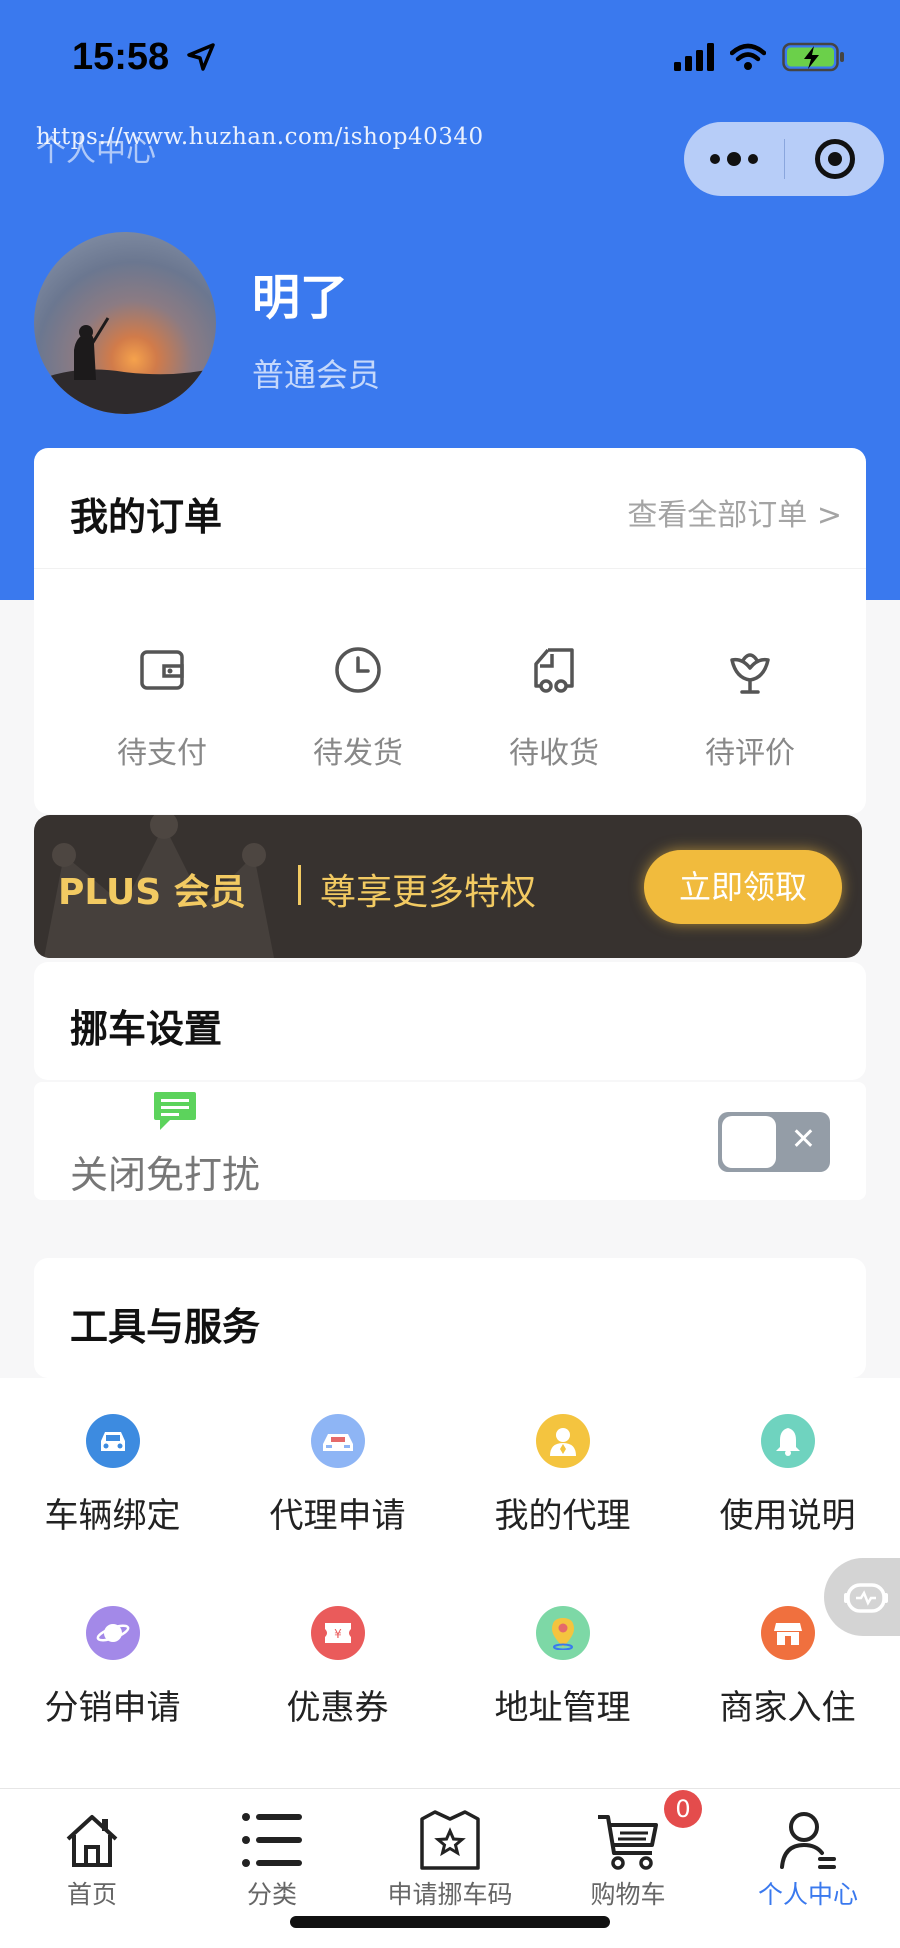 The image size is (900, 1948). I want to click on target-icon, so click(834, 159).